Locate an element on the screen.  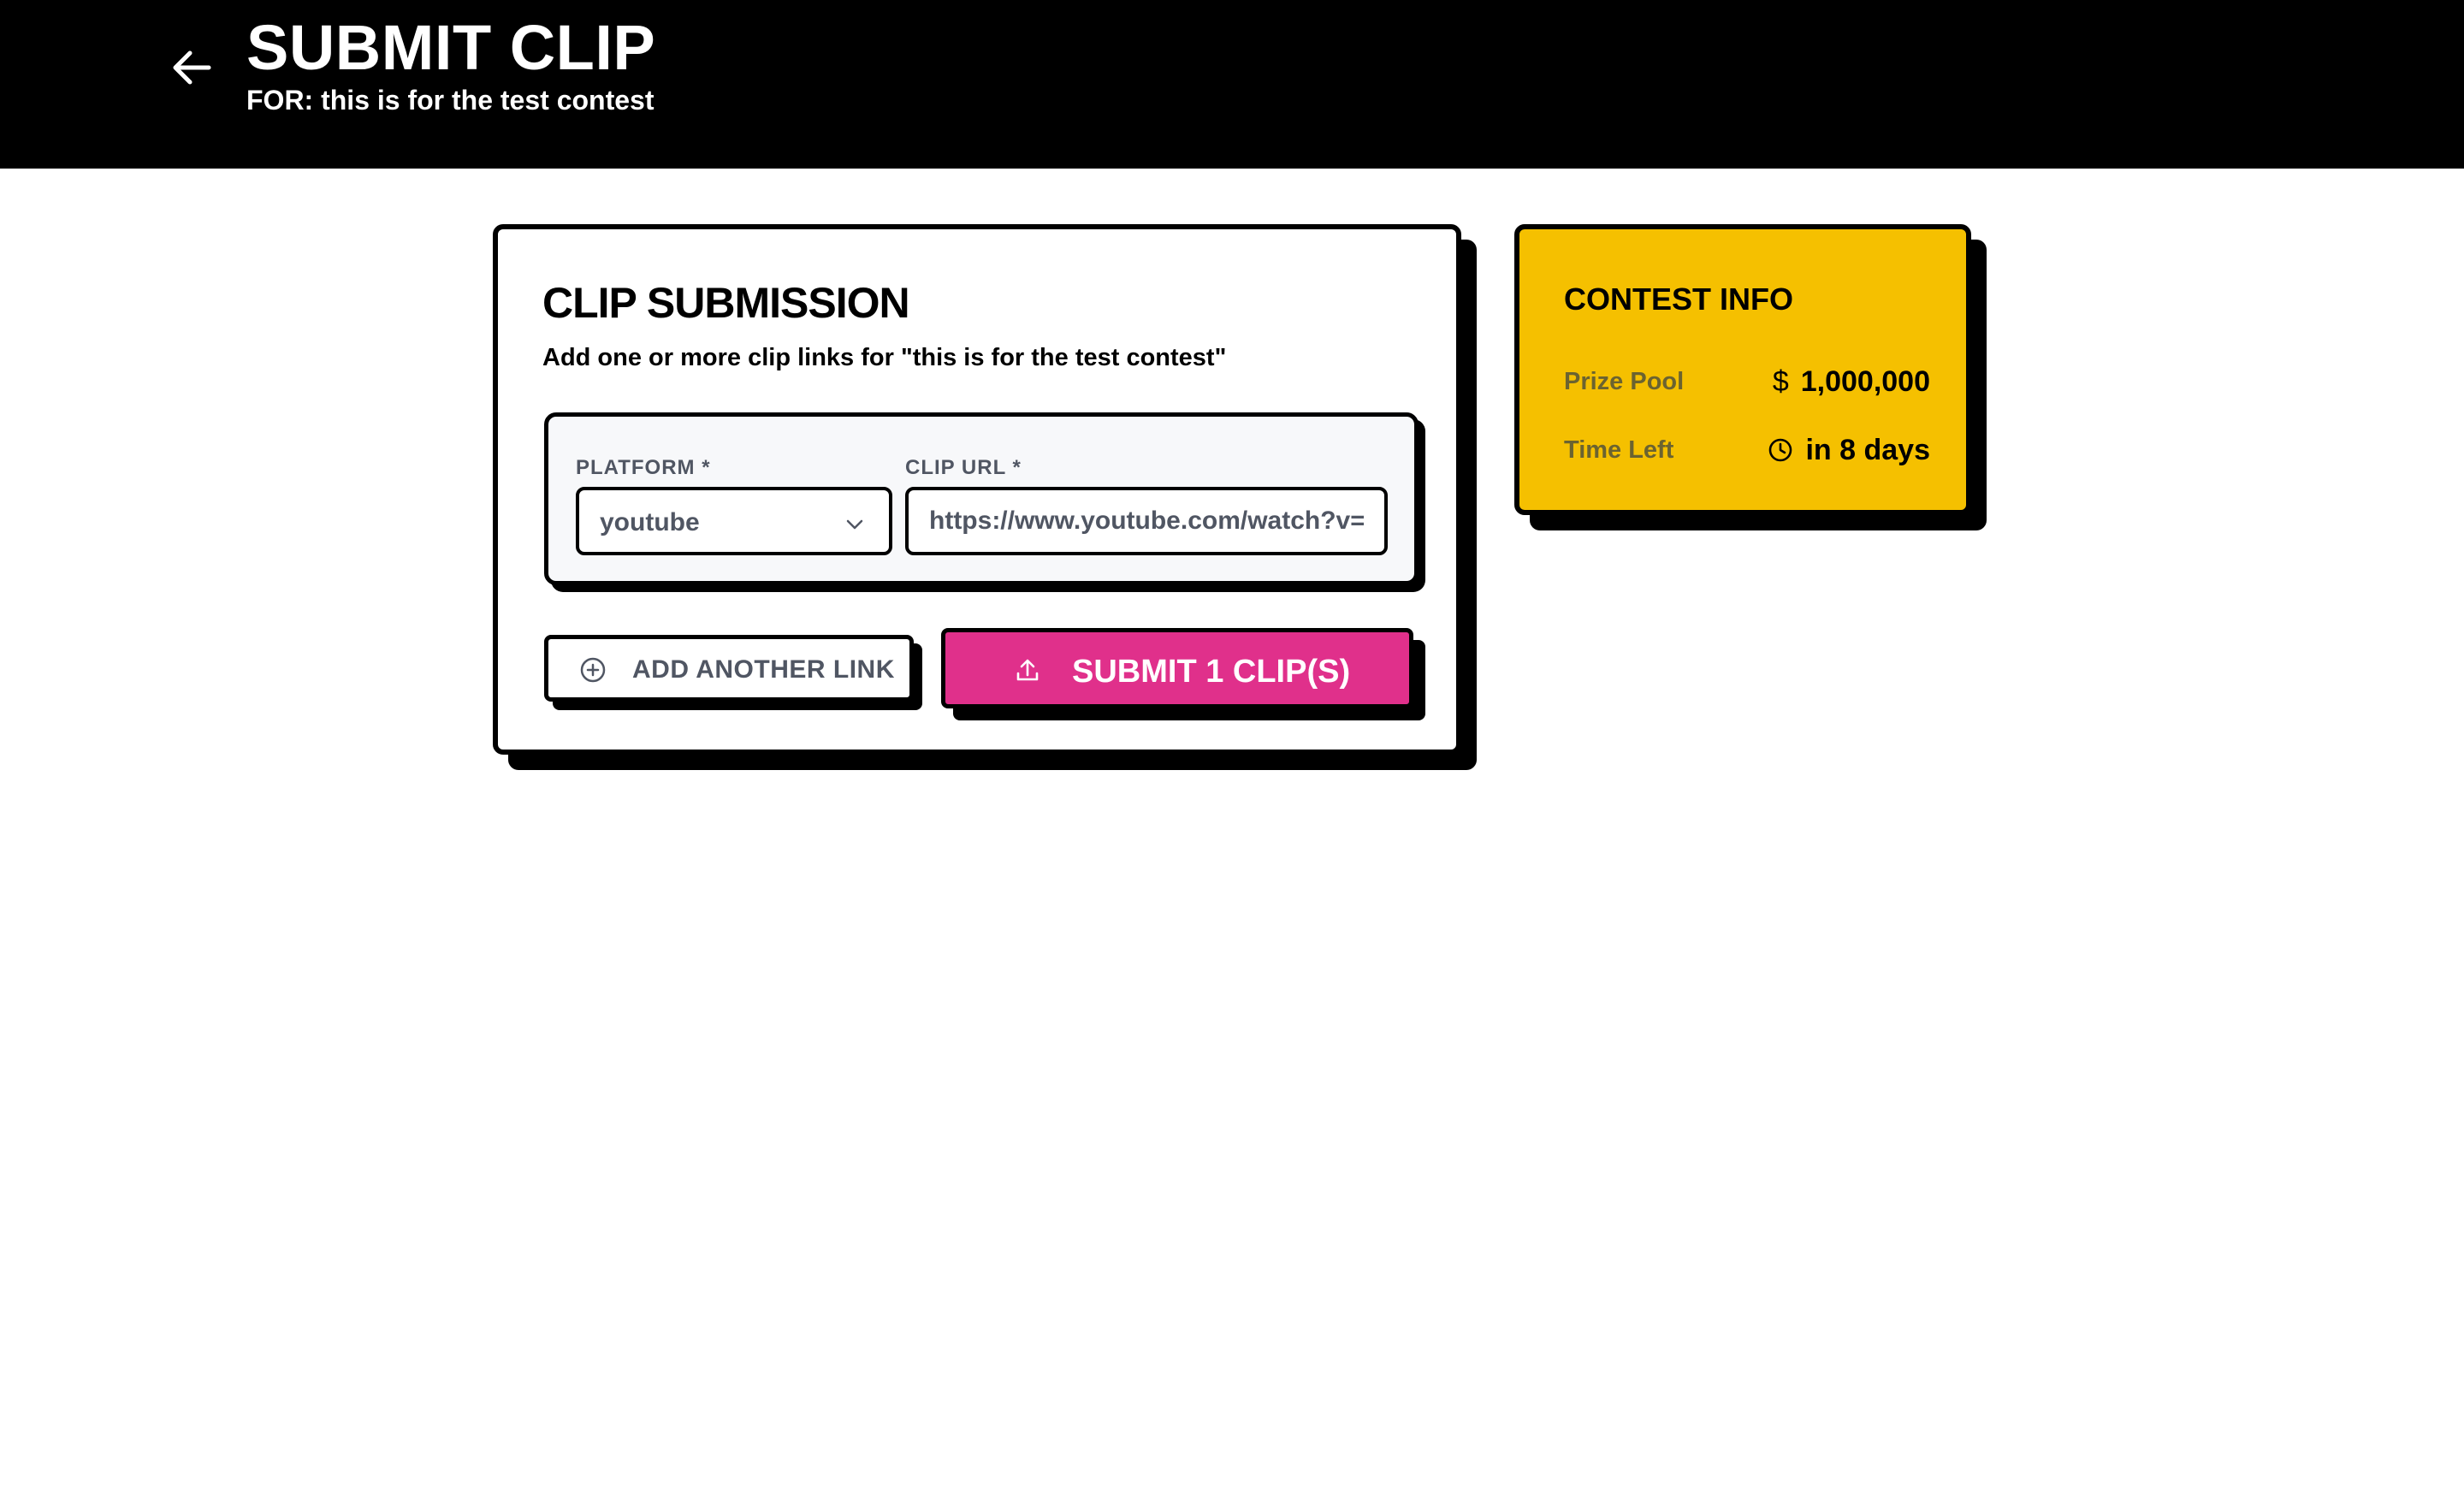
arrow-left-icon is located at coordinates (192, 68).